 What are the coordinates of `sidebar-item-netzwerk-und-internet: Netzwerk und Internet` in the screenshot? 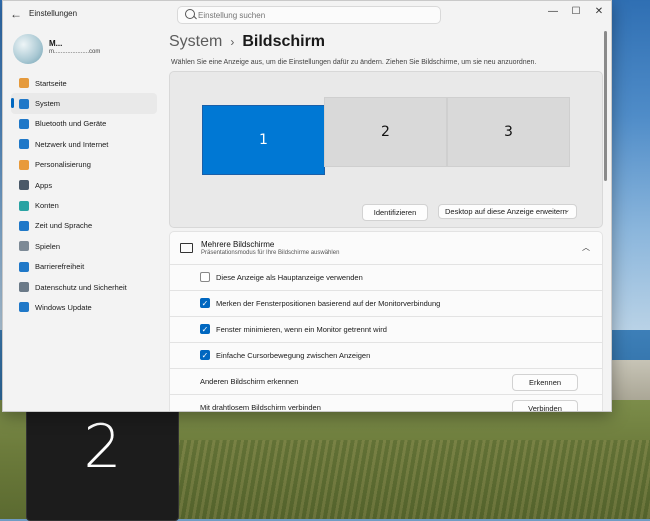 It's located at (84, 144).